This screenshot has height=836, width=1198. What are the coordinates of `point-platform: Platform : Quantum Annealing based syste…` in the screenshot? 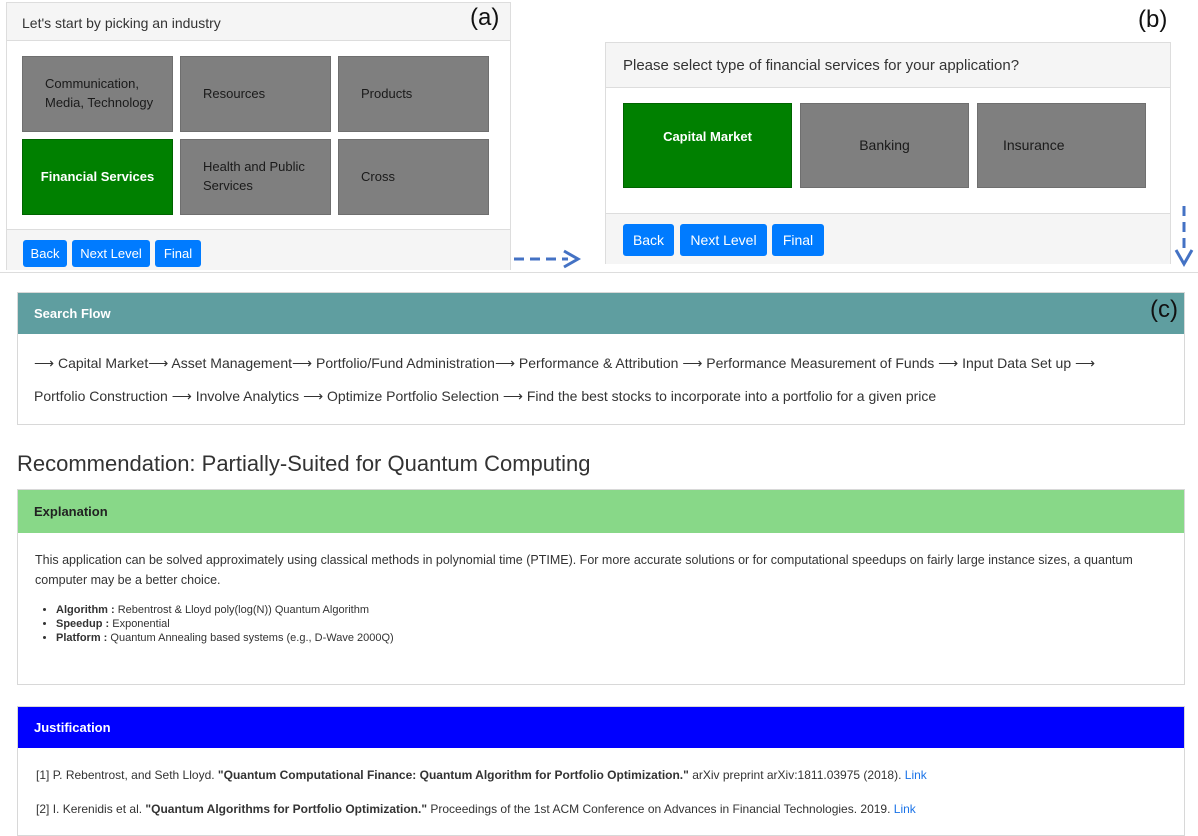 It's located at (225, 638).